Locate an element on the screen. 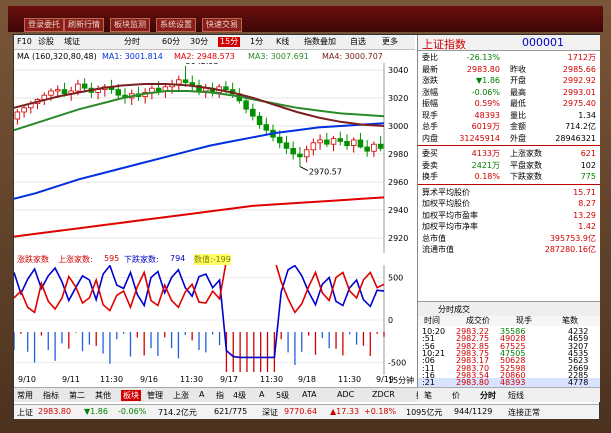 This screenshot has width=611, height=433. quote-row: 算术平均股价 15.71 is located at coordinates (509, 192).